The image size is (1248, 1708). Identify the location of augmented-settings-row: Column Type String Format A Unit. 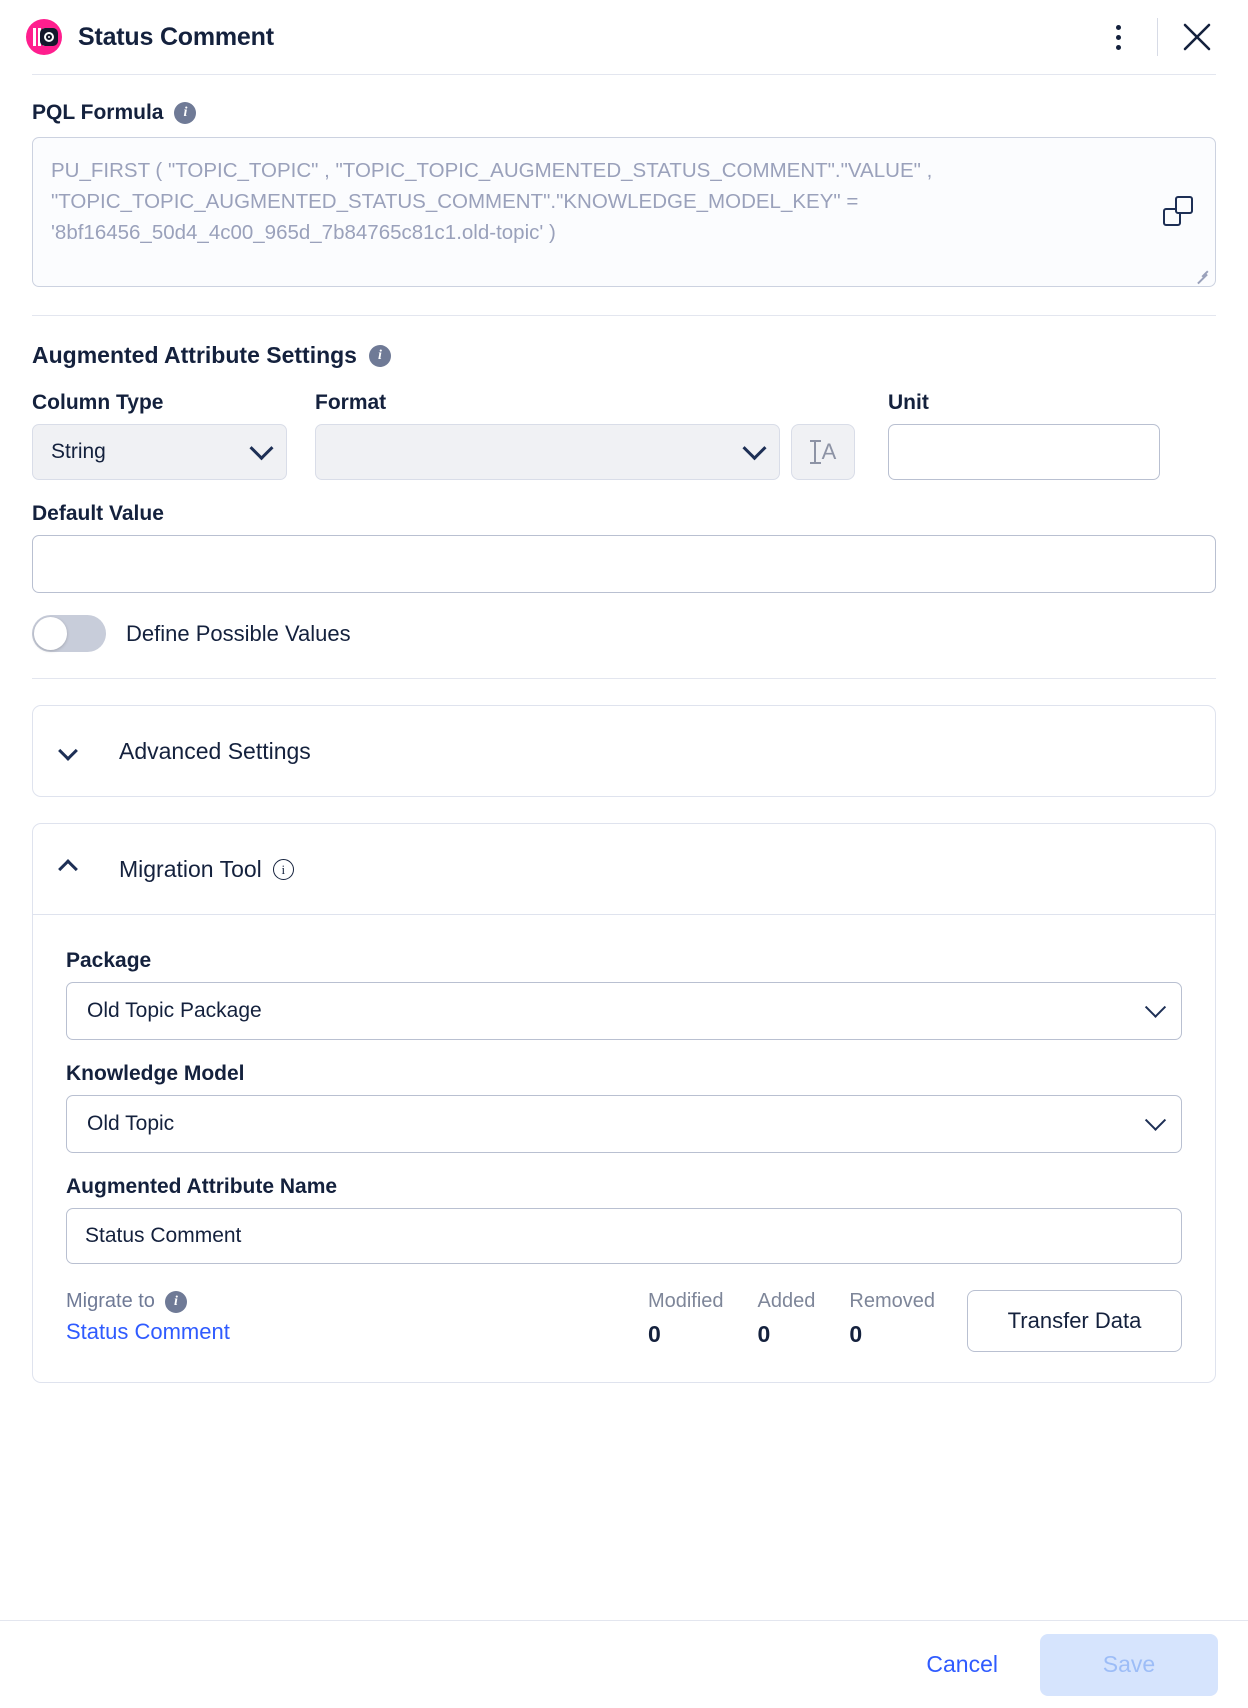
(624, 435).